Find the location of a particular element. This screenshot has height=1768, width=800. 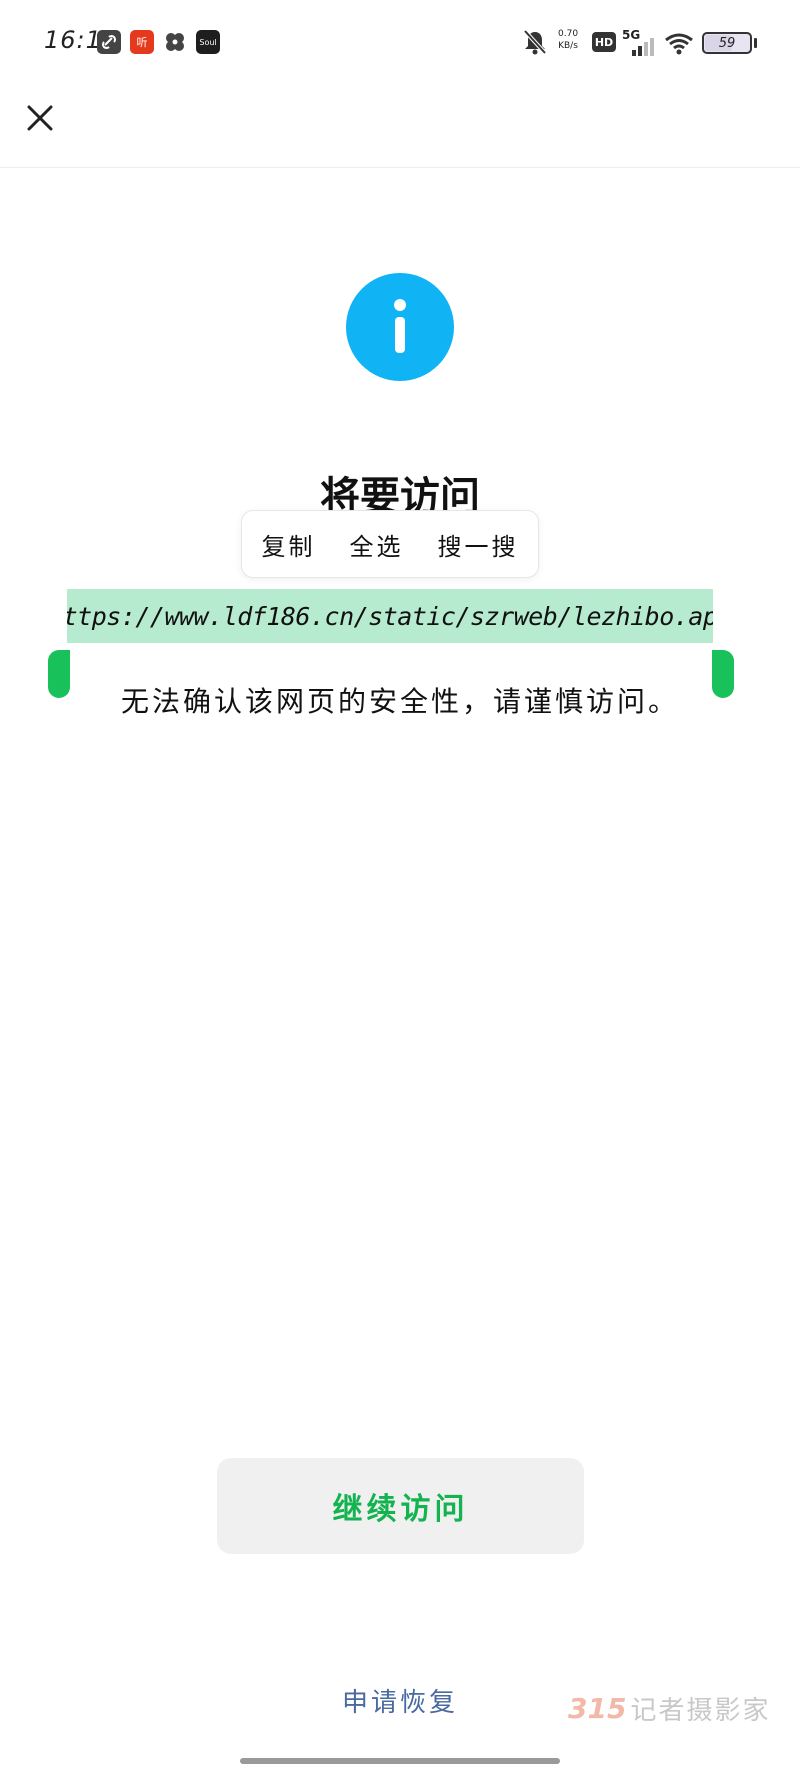

security-warning: 无法确认该网页的安全性，请谨慎访问。 is located at coordinates (399, 701).